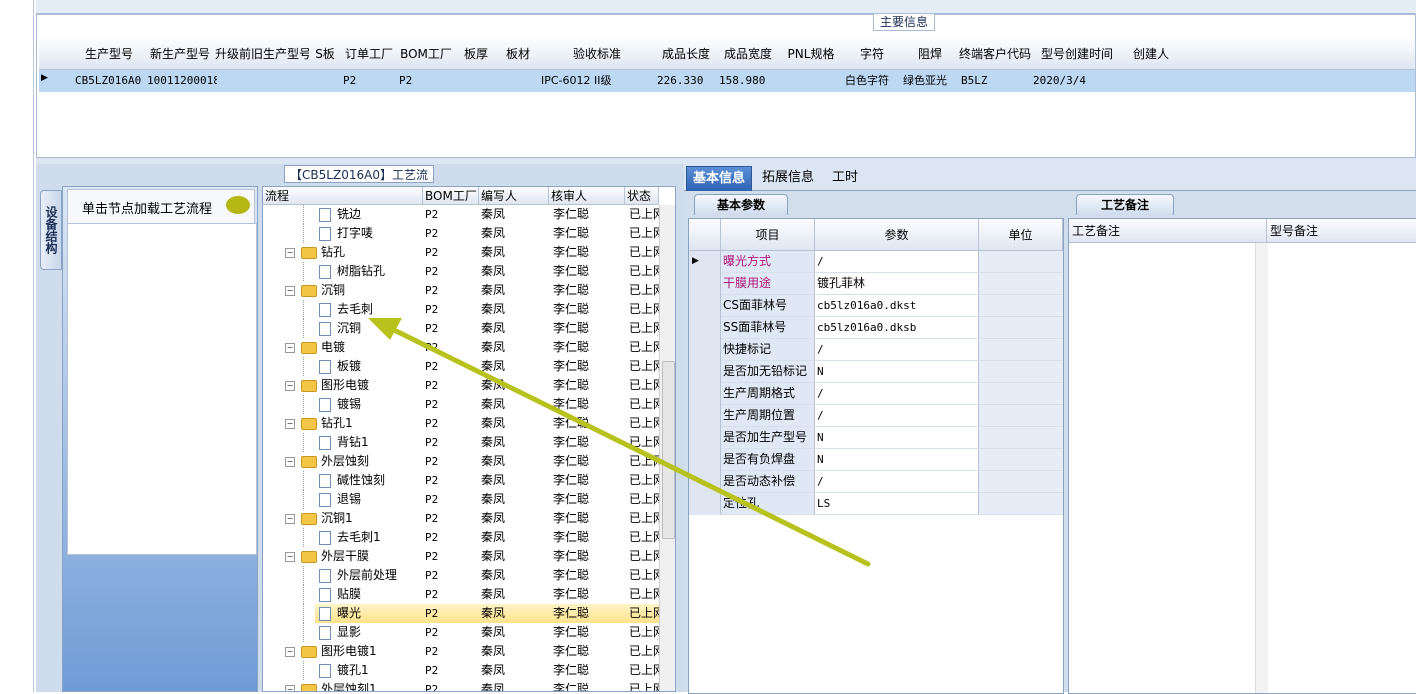  Describe the element at coordinates (461, 685) in the screenshot. I see `tree-row: − 外层蚀刻1 P2 秦凤 李仁聪 已上网` at that location.